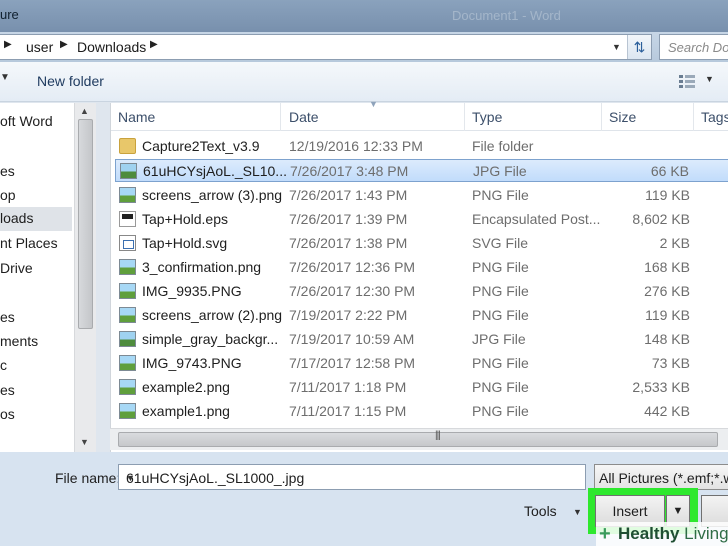 The width and height of the screenshot is (728, 546). I want to click on file-name: screens_arrow (3).png, so click(212, 195).